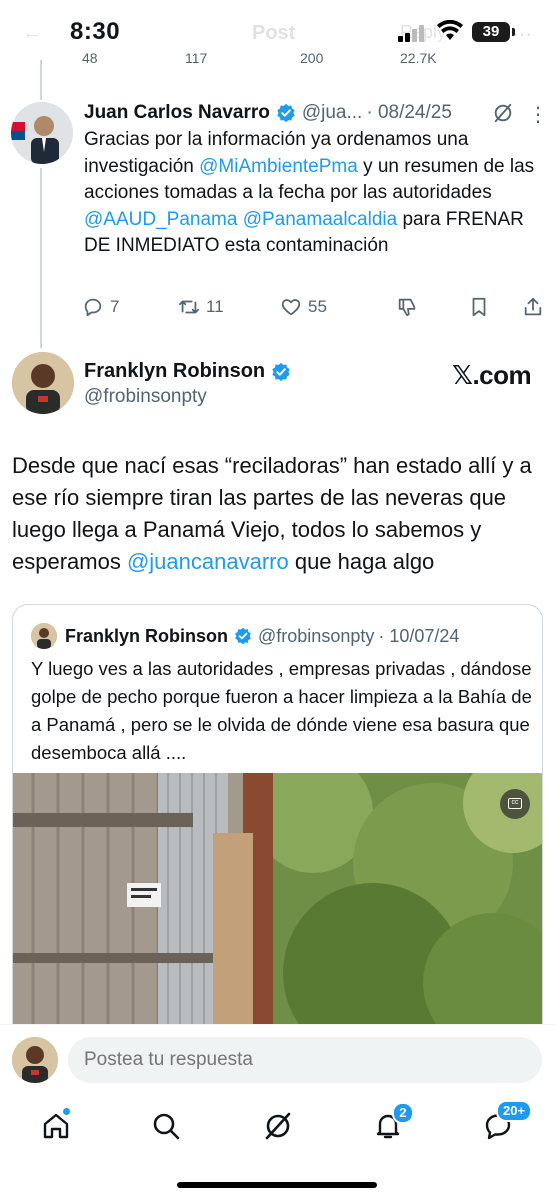 Image resolution: width=555 pixels, height=1200 pixels. What do you see at coordinates (274, 33) in the screenshot?
I see `header-title: Post` at bounding box center [274, 33].